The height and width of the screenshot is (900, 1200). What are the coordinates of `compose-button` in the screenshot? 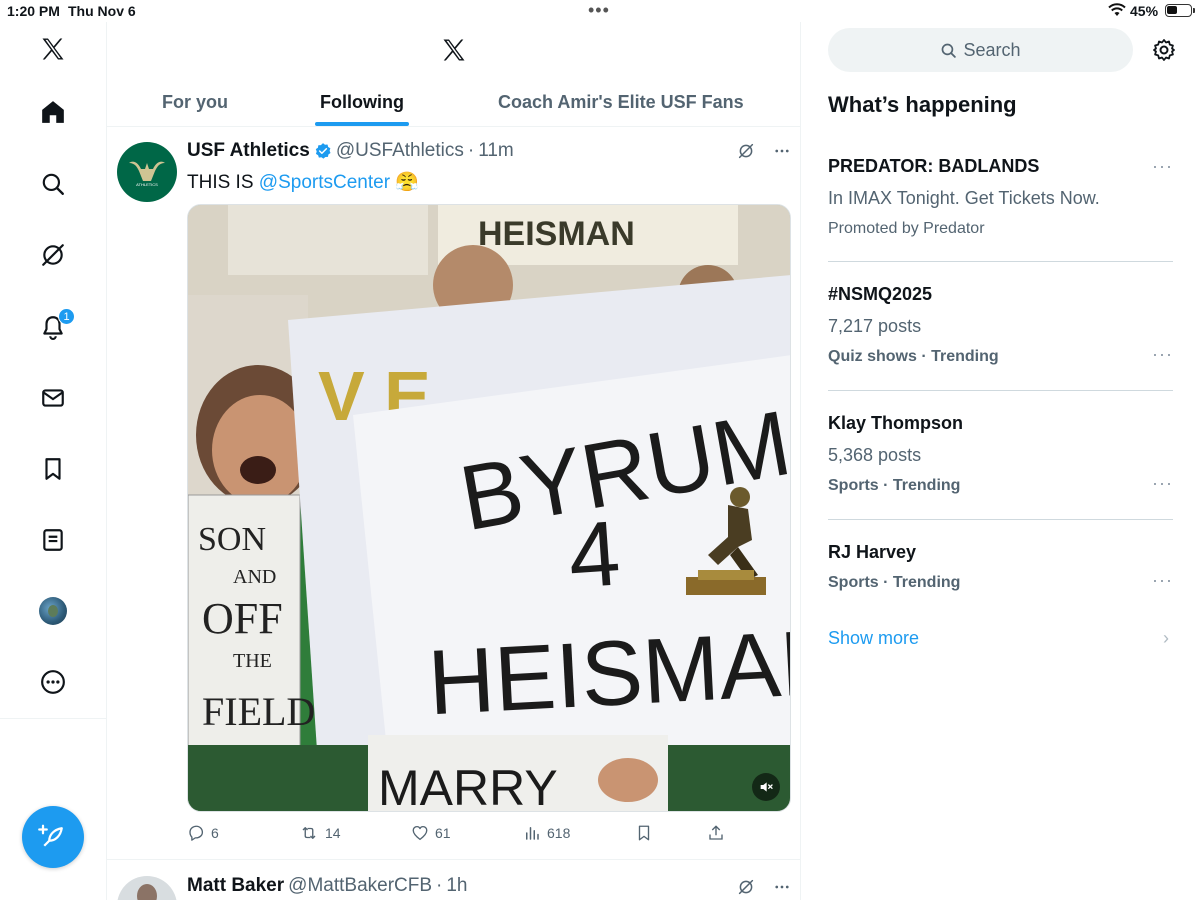 It's located at (53, 837).